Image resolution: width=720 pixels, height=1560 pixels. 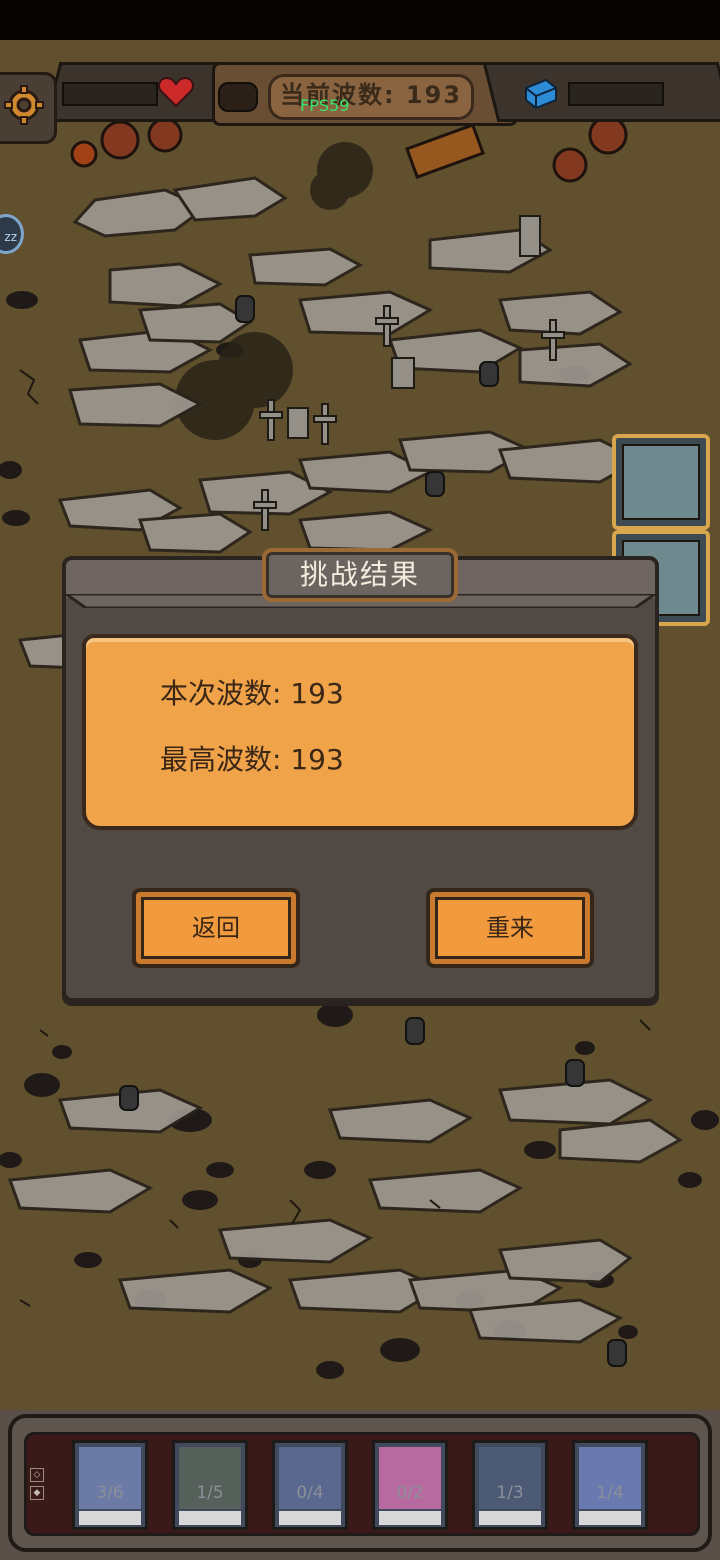 What do you see at coordinates (616, 94) in the screenshot?
I see `gem-bar` at bounding box center [616, 94].